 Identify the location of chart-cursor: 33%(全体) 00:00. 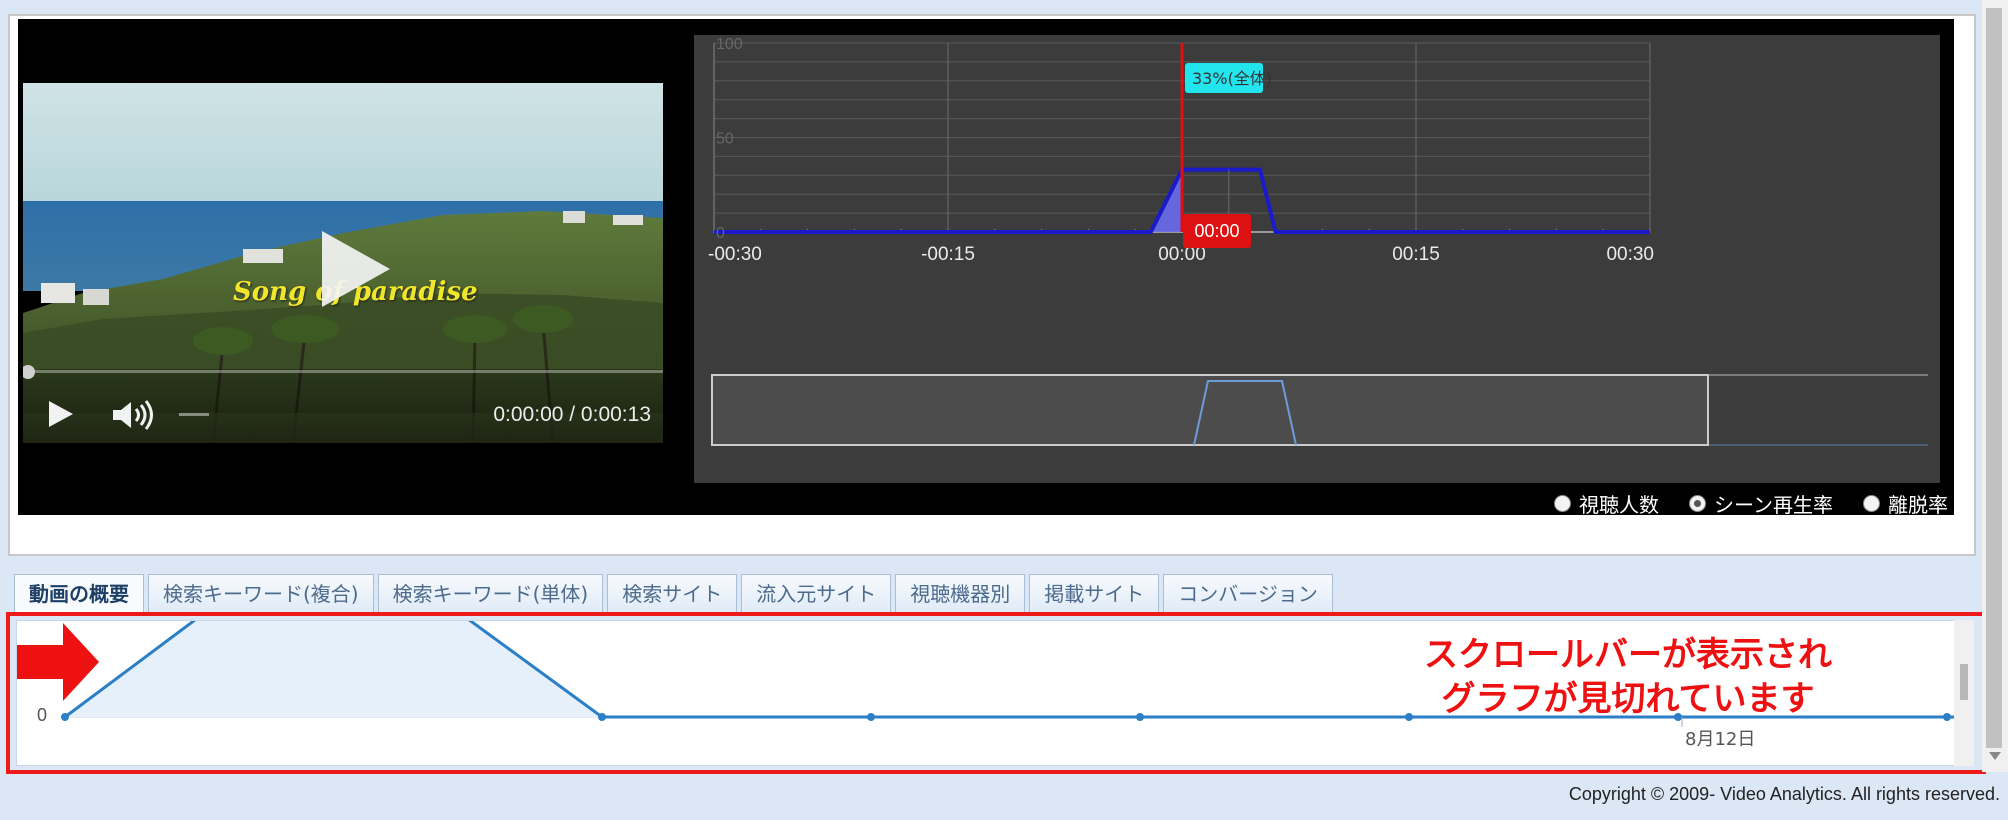
(1226, 145).